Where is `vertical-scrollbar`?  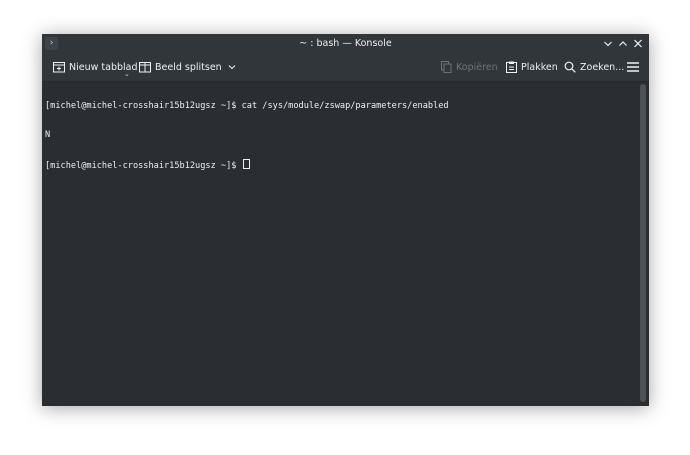 vertical-scrollbar is located at coordinates (643, 244).